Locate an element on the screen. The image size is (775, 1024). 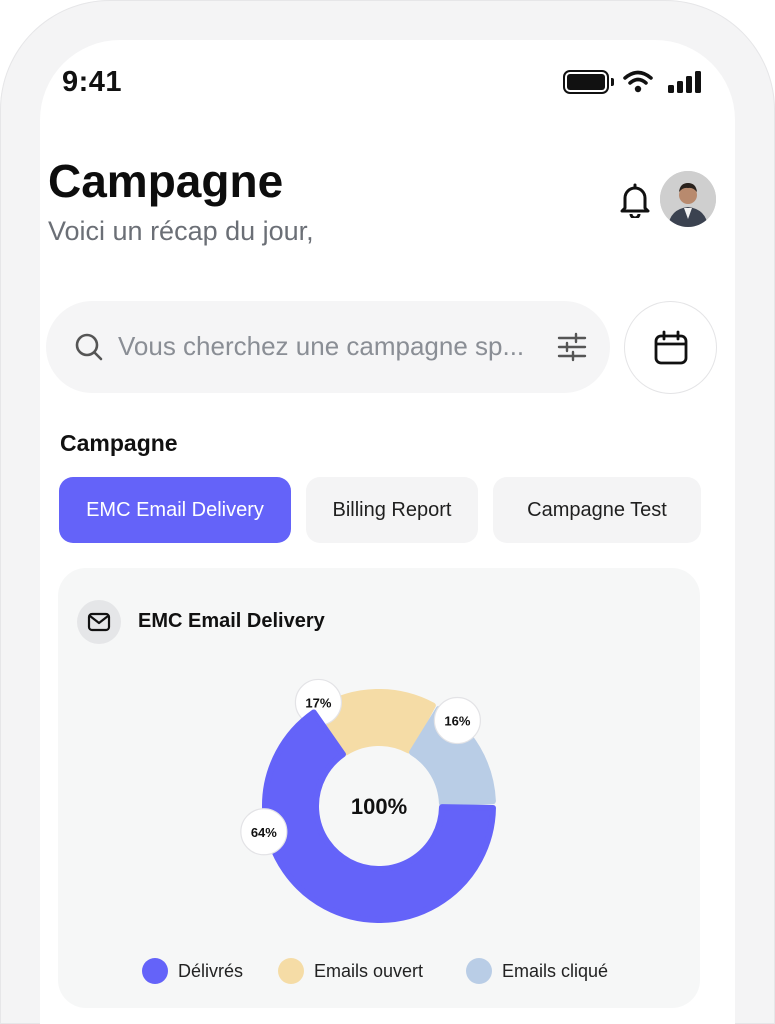
svg-text: 17% is located at coordinates (318, 702).